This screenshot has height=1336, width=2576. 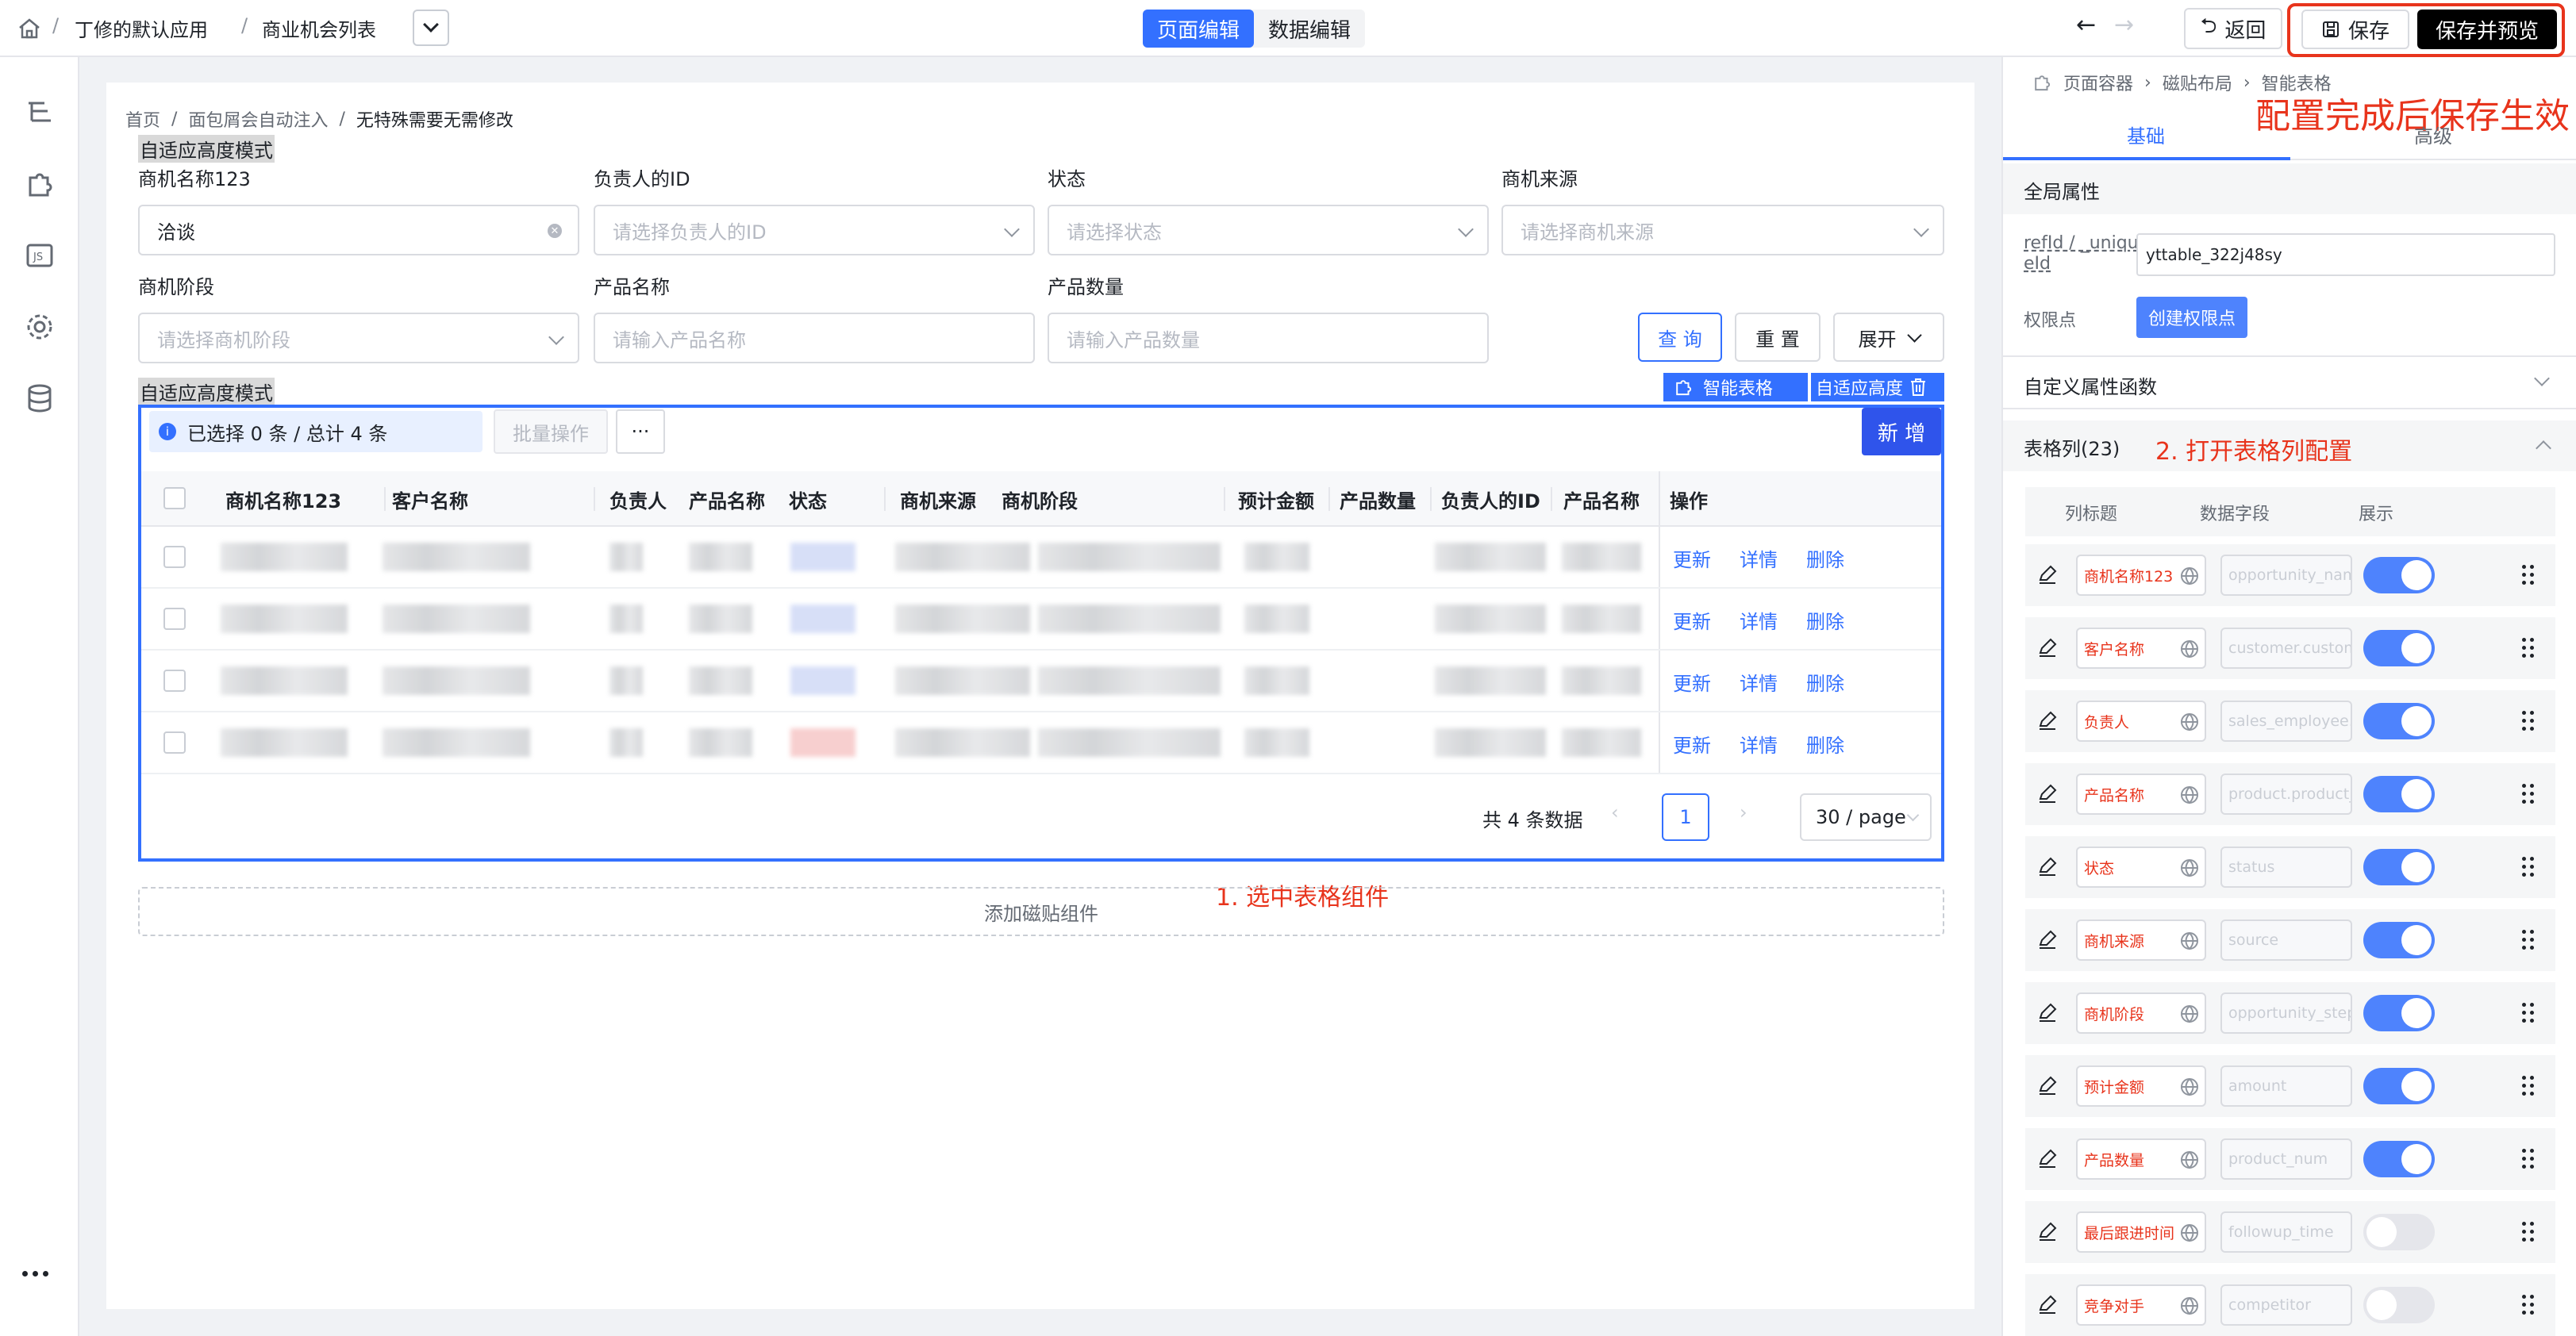 What do you see at coordinates (430, 499) in the screenshot?
I see `col-header-customer-name: 客户名称` at bounding box center [430, 499].